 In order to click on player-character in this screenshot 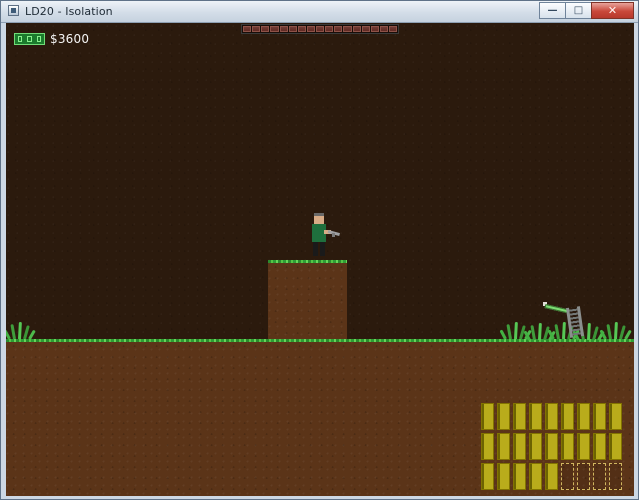, I will do `click(329, 236)`.